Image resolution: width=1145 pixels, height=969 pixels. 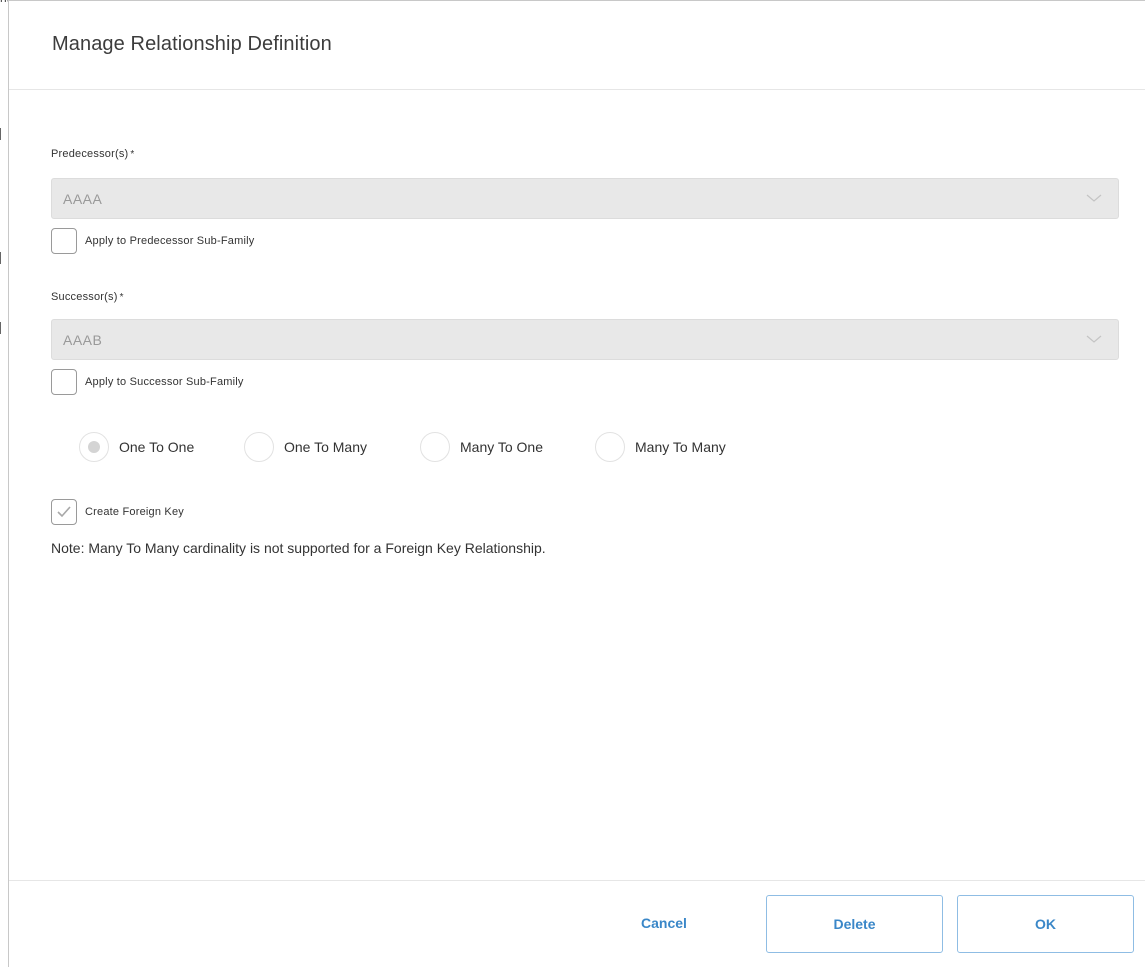 What do you see at coordinates (585, 198) in the screenshot?
I see `predecessor-select: AAAA` at bounding box center [585, 198].